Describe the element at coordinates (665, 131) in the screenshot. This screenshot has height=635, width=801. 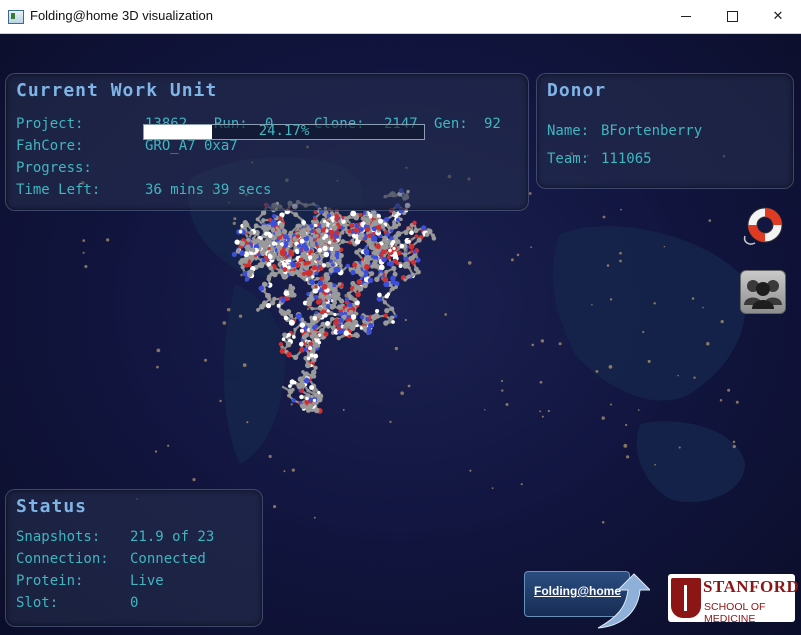
I see `donor-panel: Donor Name: BFortenberry Team: 111065` at that location.